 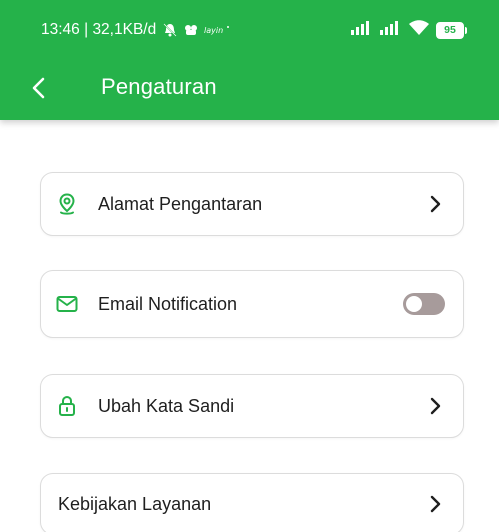 I want to click on svg-text: layin, so click(x=213, y=30).